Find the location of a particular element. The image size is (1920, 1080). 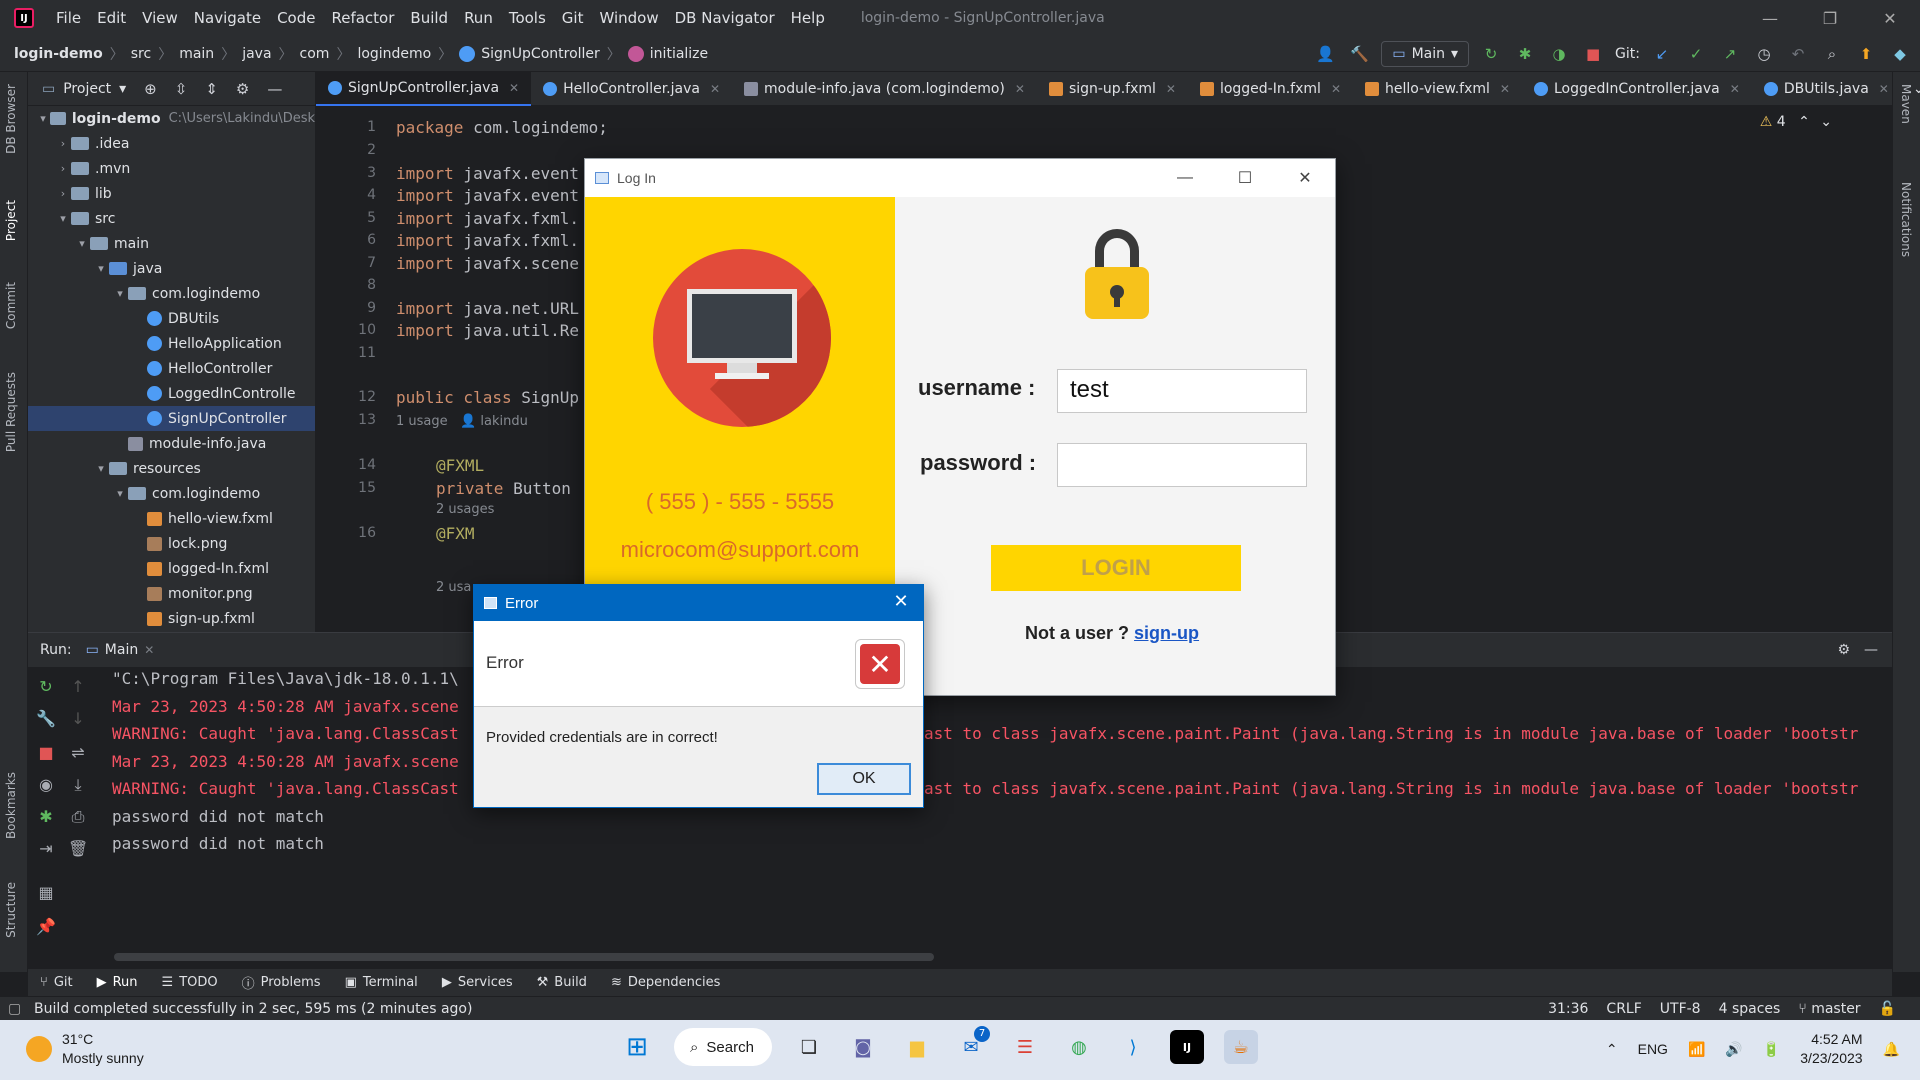

expand-all-icon: ⇳ is located at coordinates (181, 89).